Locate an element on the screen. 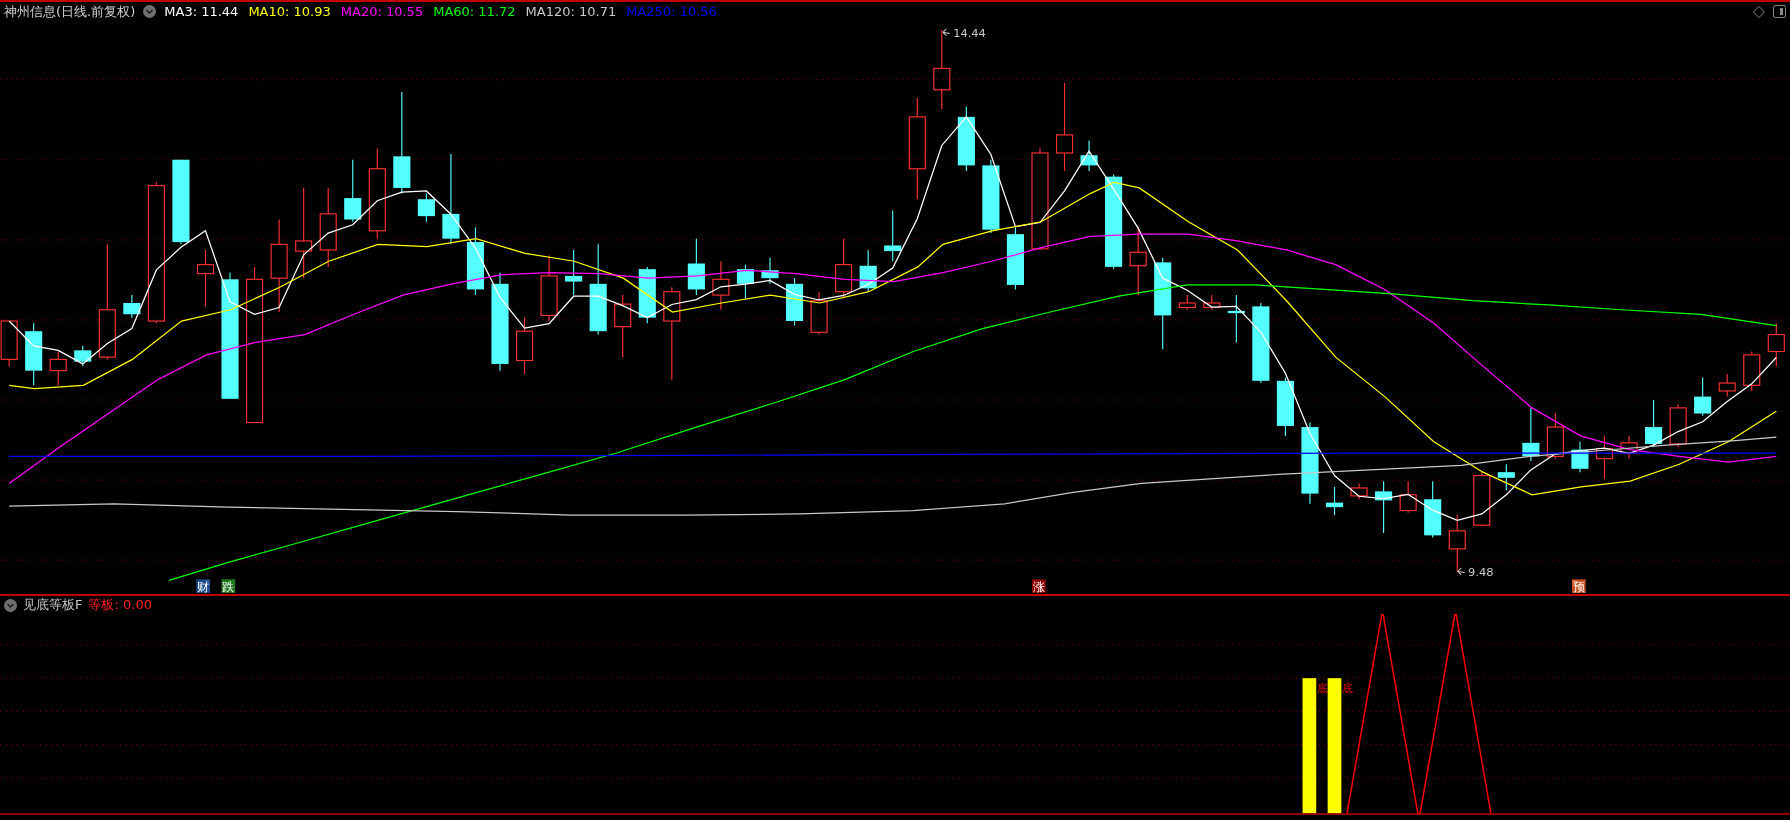  moving-average-legend: MA250: 10.56 is located at coordinates (671, 11).